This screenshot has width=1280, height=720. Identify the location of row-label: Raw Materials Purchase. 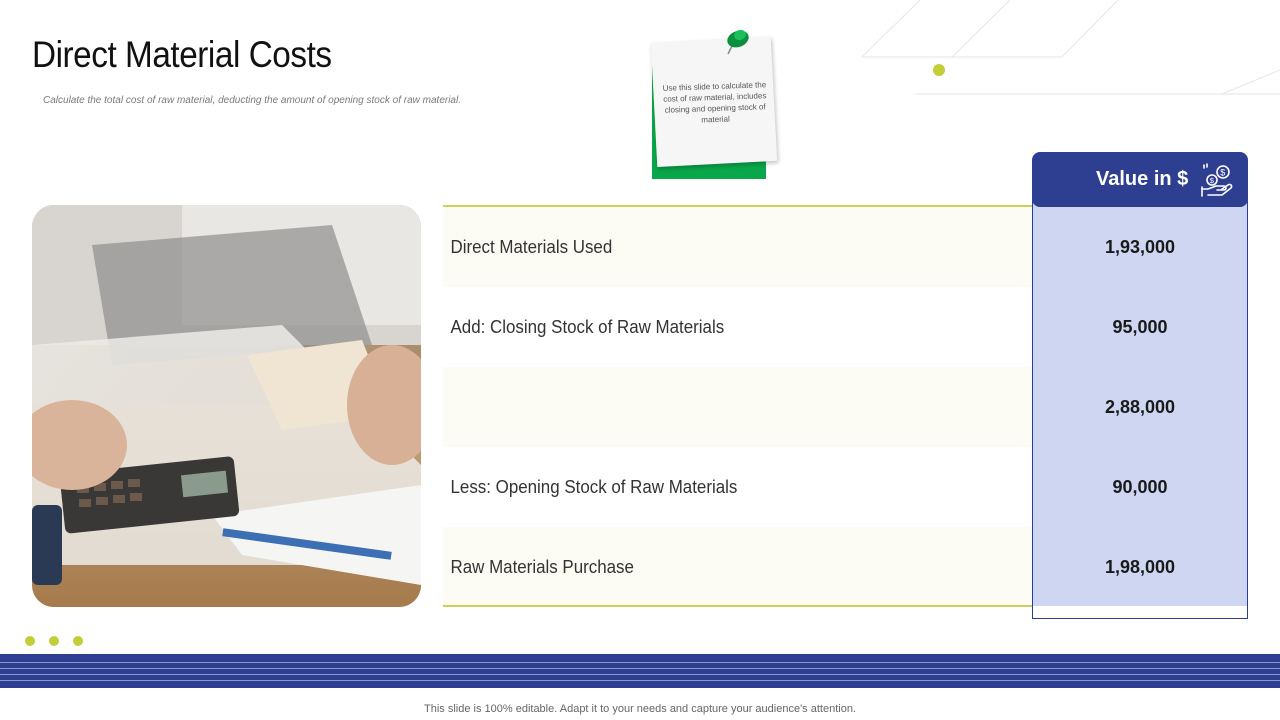
(542, 566).